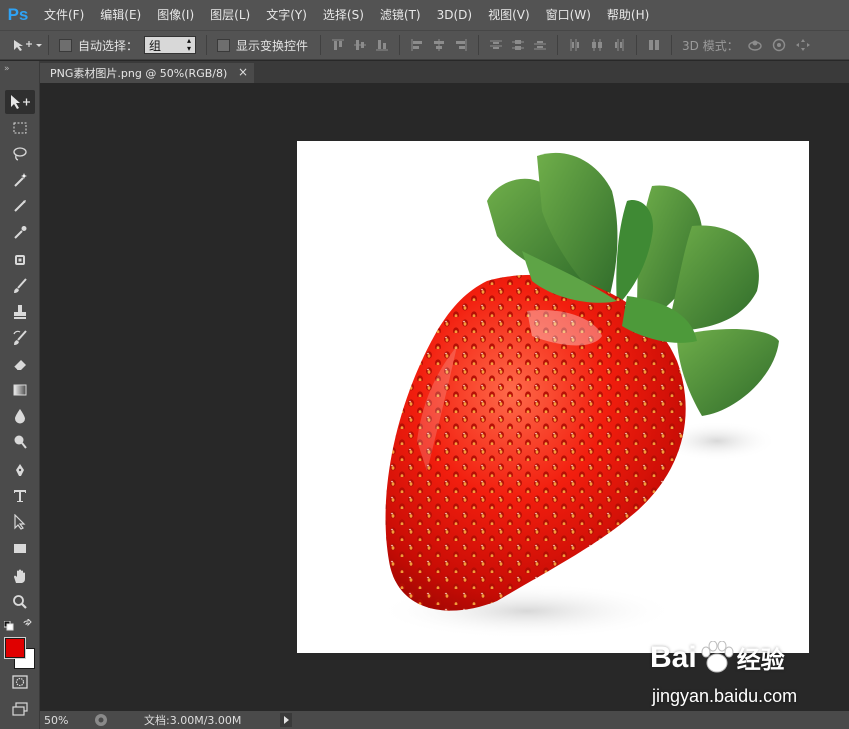 The height and width of the screenshot is (729, 849). Describe the element at coordinates (444, 720) in the screenshot. I see `status-bar: 50% 文档:3.00M/3.00M` at that location.